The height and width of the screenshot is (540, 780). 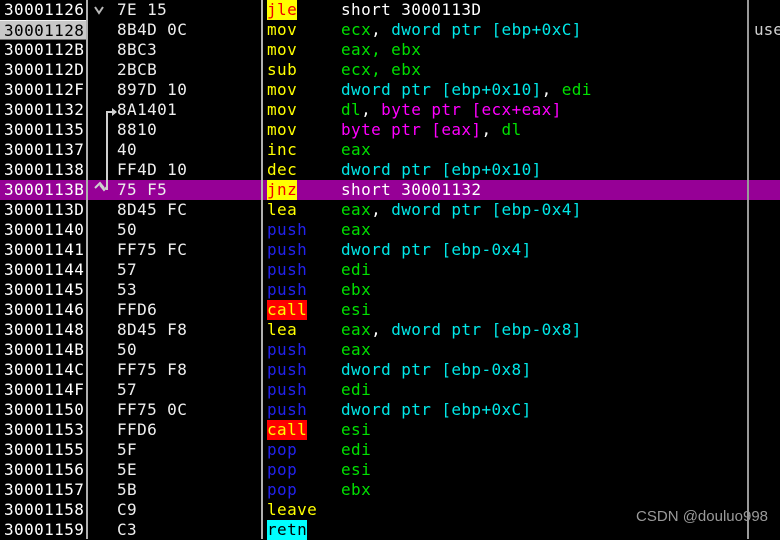 What do you see at coordinates (282, 10) in the screenshot?
I see `mnemonic-cell: jle` at bounding box center [282, 10].